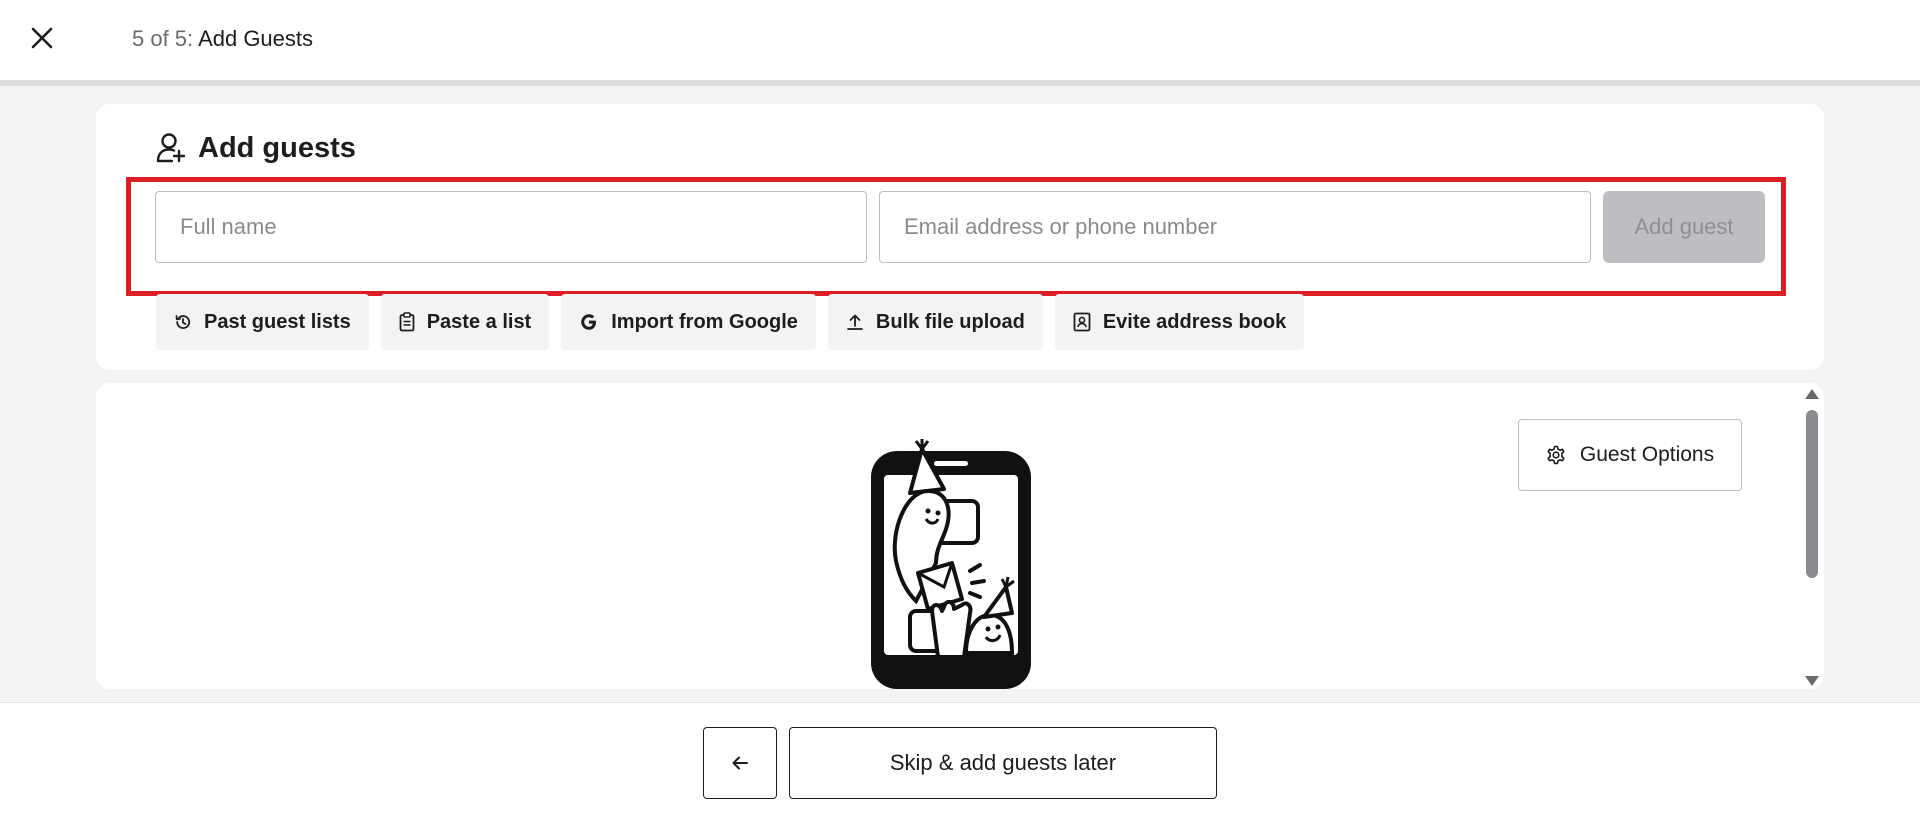  I want to click on address-book-button: Evite address book, so click(1179, 322).